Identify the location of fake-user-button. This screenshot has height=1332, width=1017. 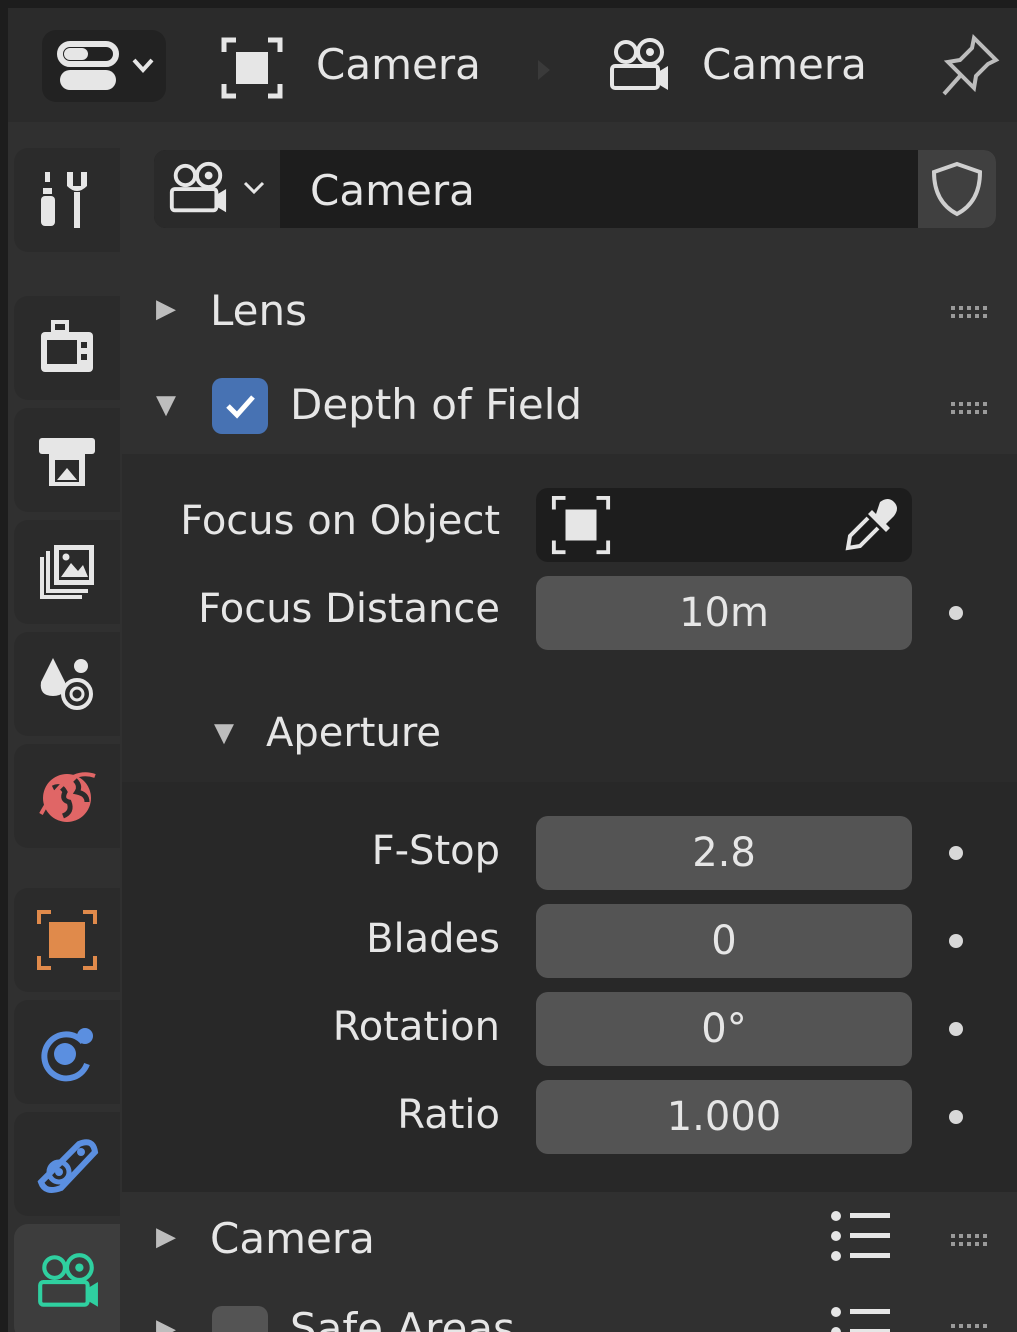
(957, 189).